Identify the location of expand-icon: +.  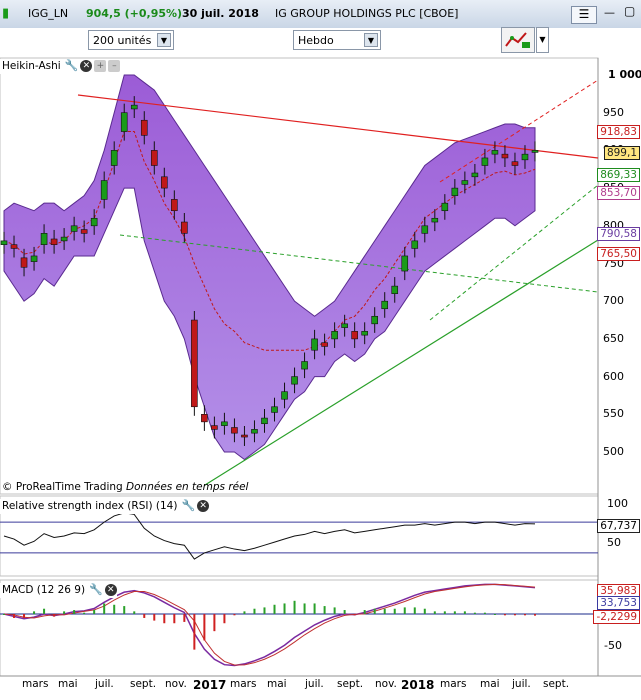
(100, 65).